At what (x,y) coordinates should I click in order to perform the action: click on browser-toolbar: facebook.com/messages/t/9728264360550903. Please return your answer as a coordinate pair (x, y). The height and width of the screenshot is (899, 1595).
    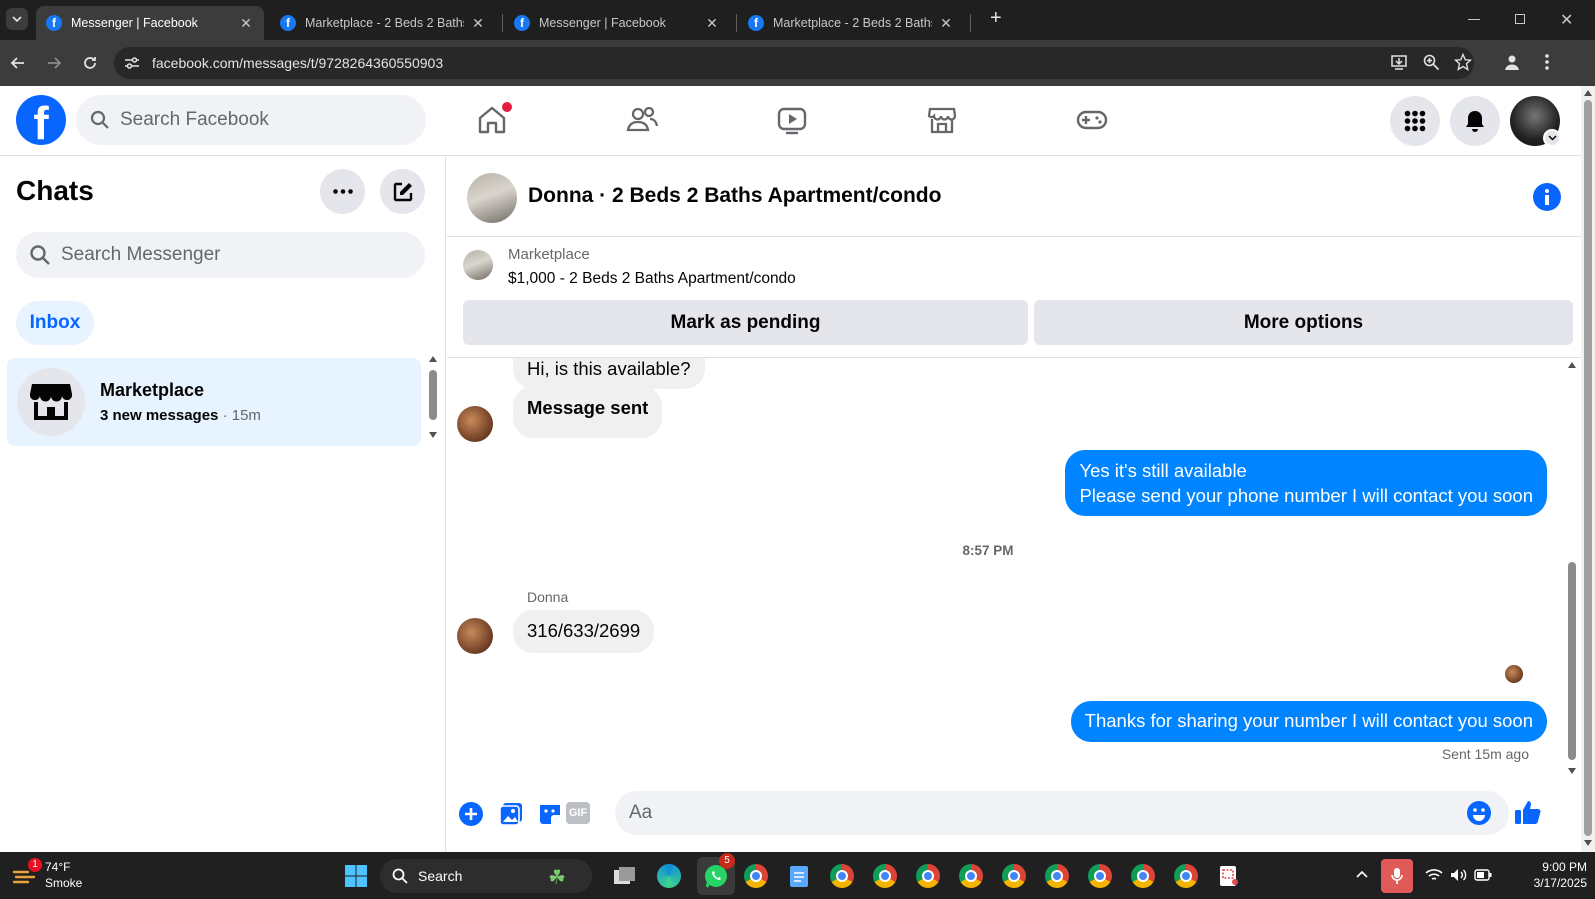
    Looking at the image, I should click on (797, 63).